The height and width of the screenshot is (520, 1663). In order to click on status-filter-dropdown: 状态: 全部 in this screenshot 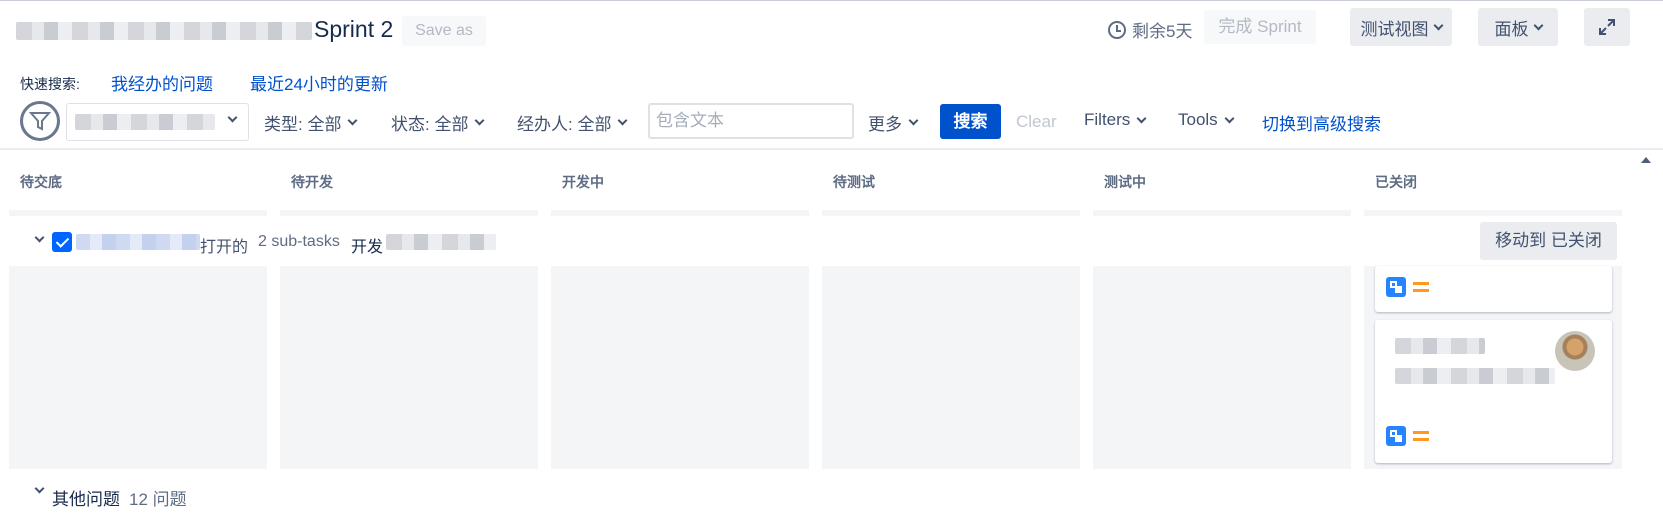, I will do `click(438, 122)`.